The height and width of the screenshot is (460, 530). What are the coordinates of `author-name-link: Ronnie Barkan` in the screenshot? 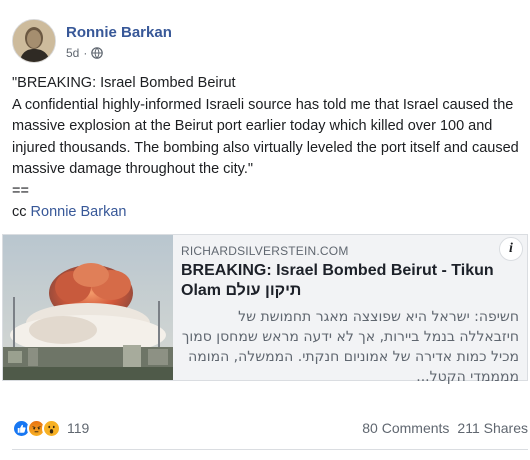 It's located at (119, 32).